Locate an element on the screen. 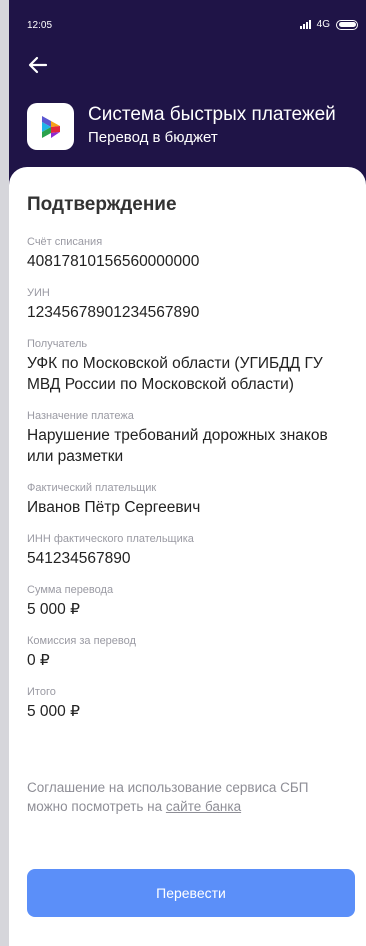 Image resolution: width=366 pixels, height=946 pixels. field-label: УИН is located at coordinates (38, 293).